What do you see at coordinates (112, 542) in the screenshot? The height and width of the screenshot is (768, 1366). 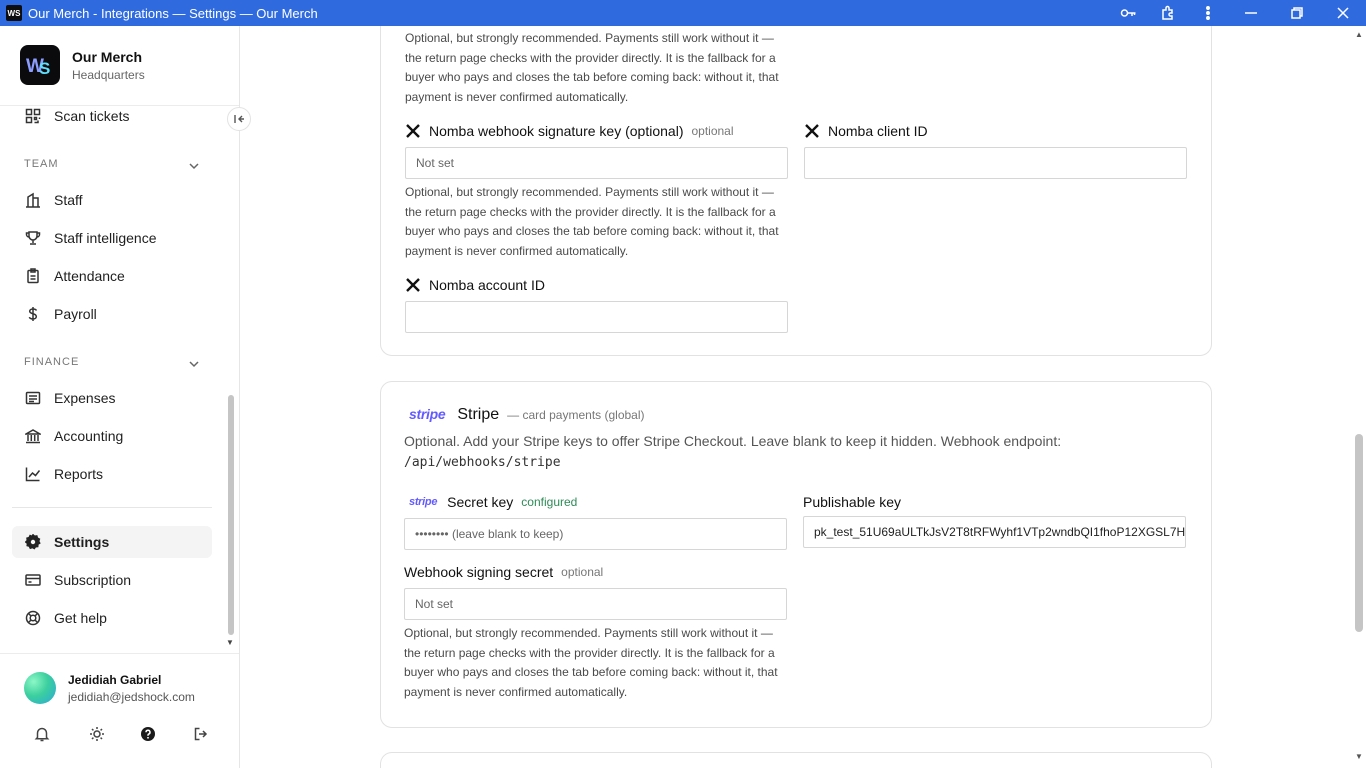 I see `sidebar-item-settings: Settings` at bounding box center [112, 542].